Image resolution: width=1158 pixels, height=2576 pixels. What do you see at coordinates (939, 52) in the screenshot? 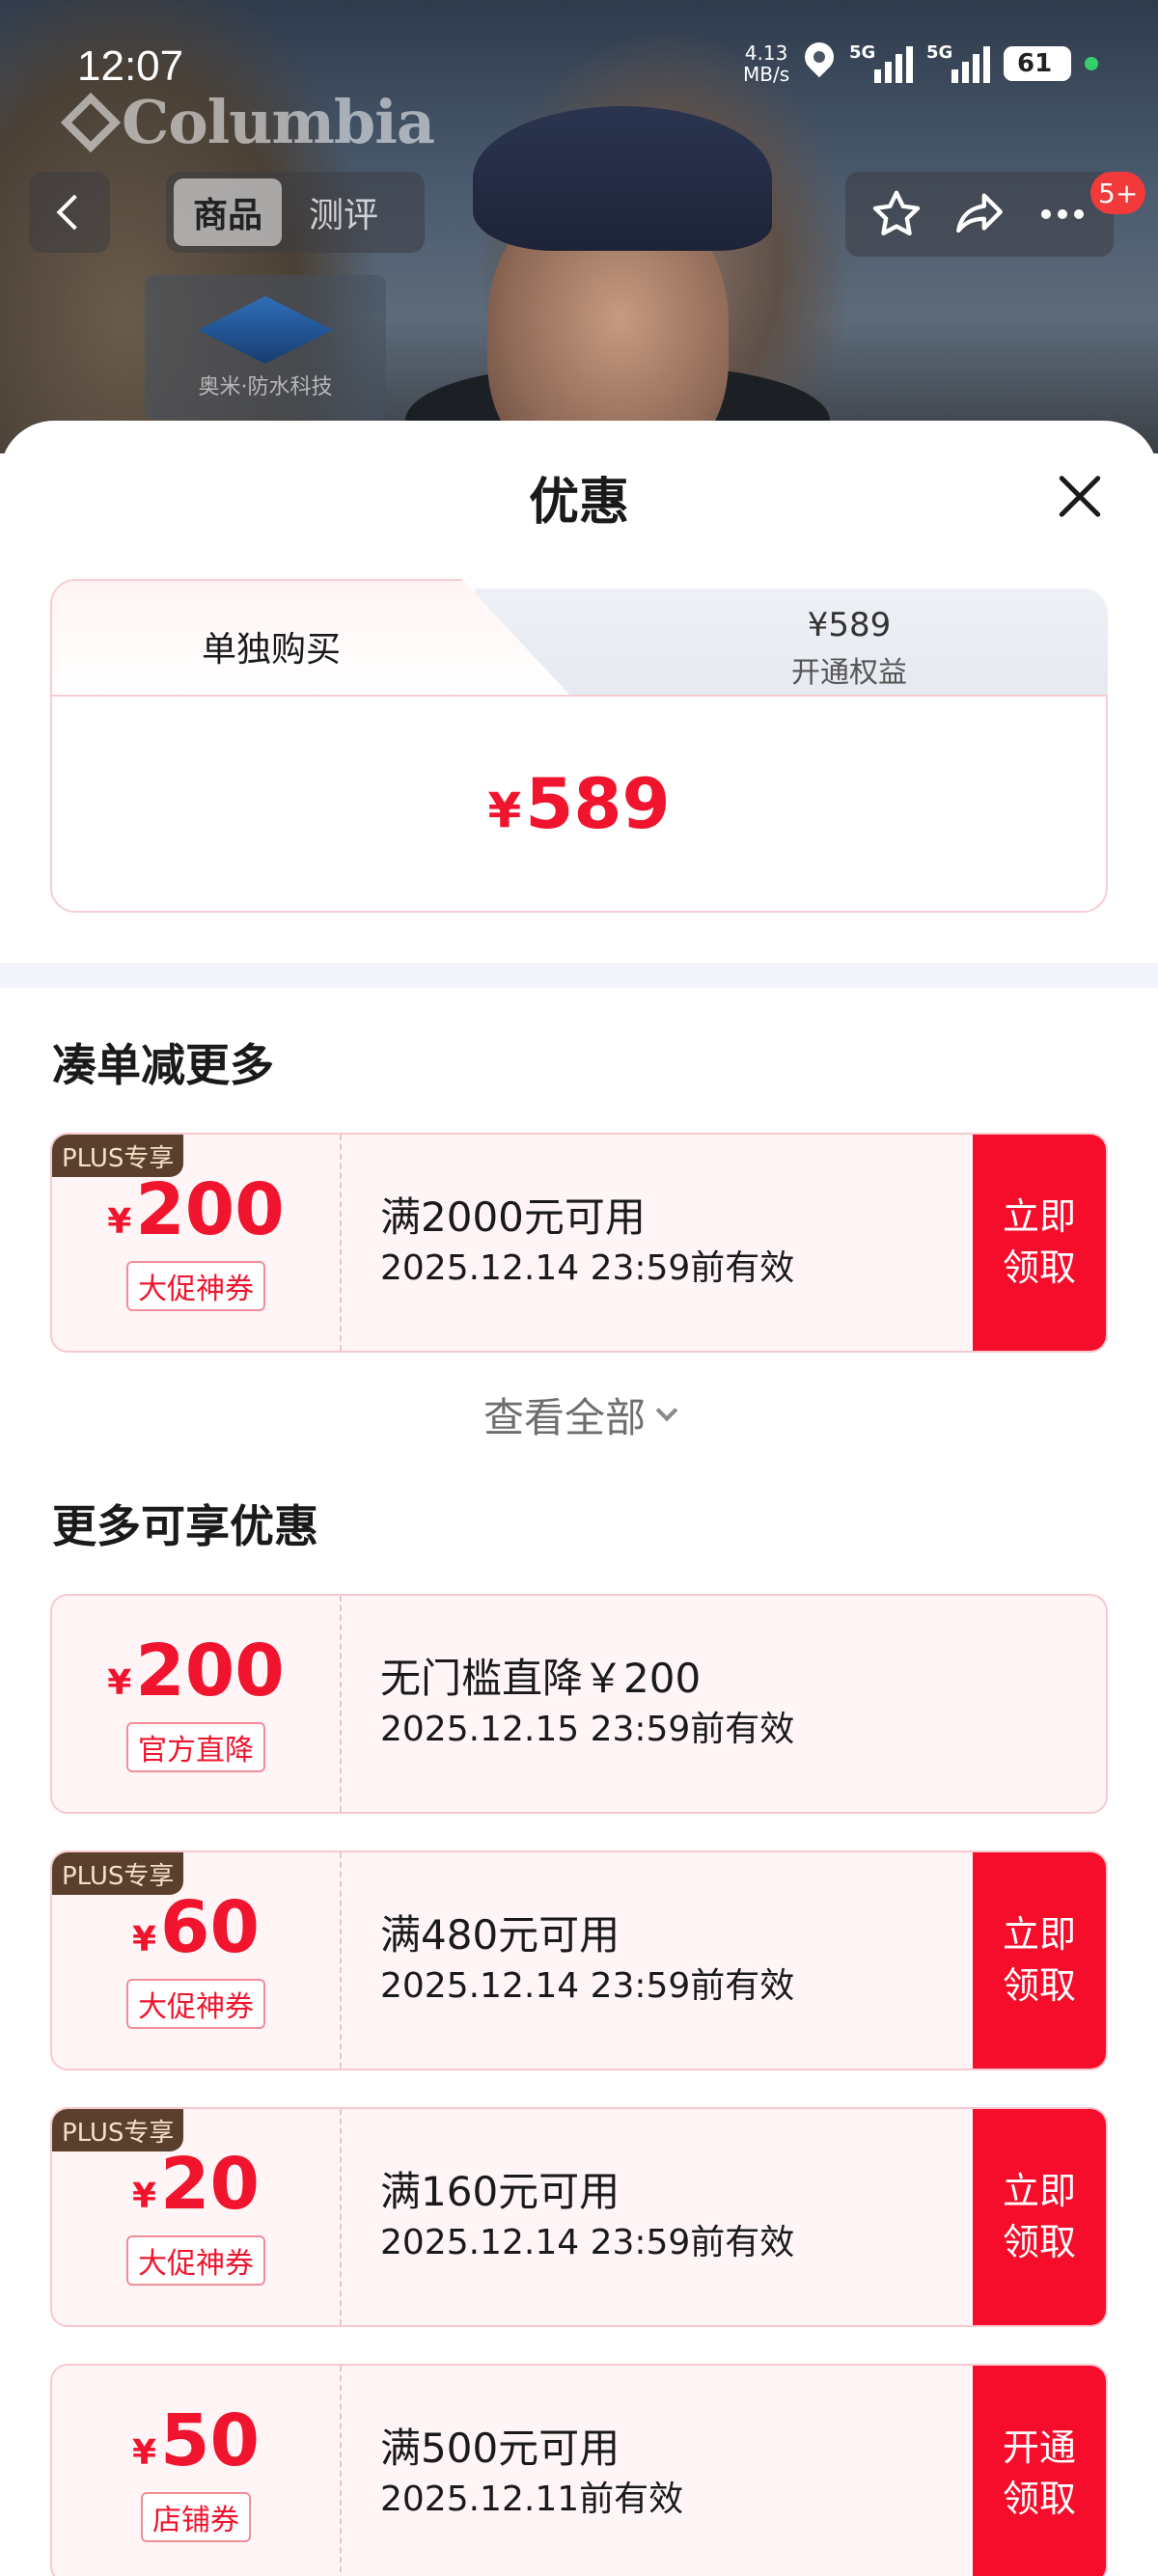
I see `network-type-2: 5G` at bounding box center [939, 52].